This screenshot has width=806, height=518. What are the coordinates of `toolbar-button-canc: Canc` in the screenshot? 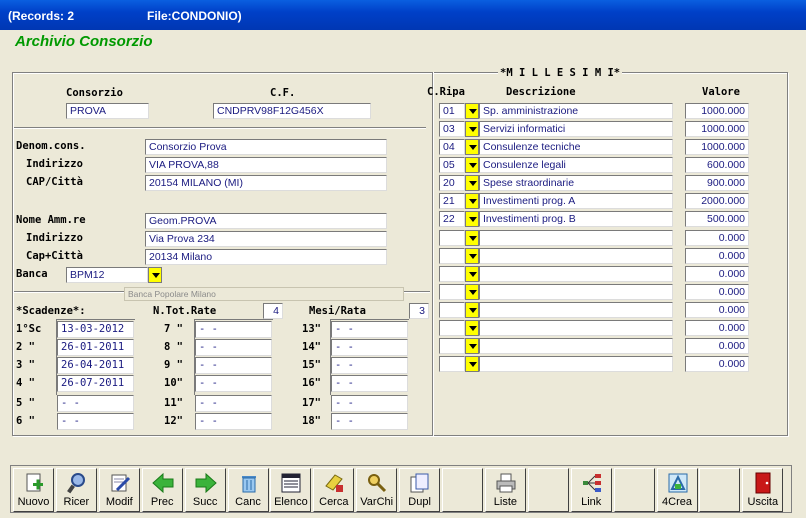 It's located at (248, 490).